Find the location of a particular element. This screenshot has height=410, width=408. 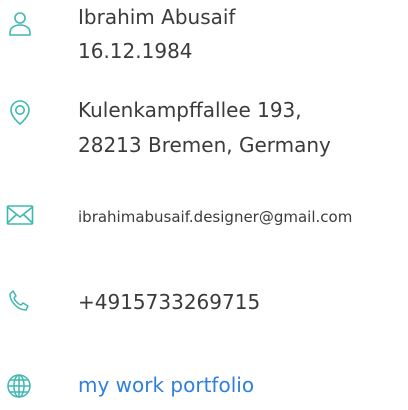

phone-icon is located at coordinates (19, 301).